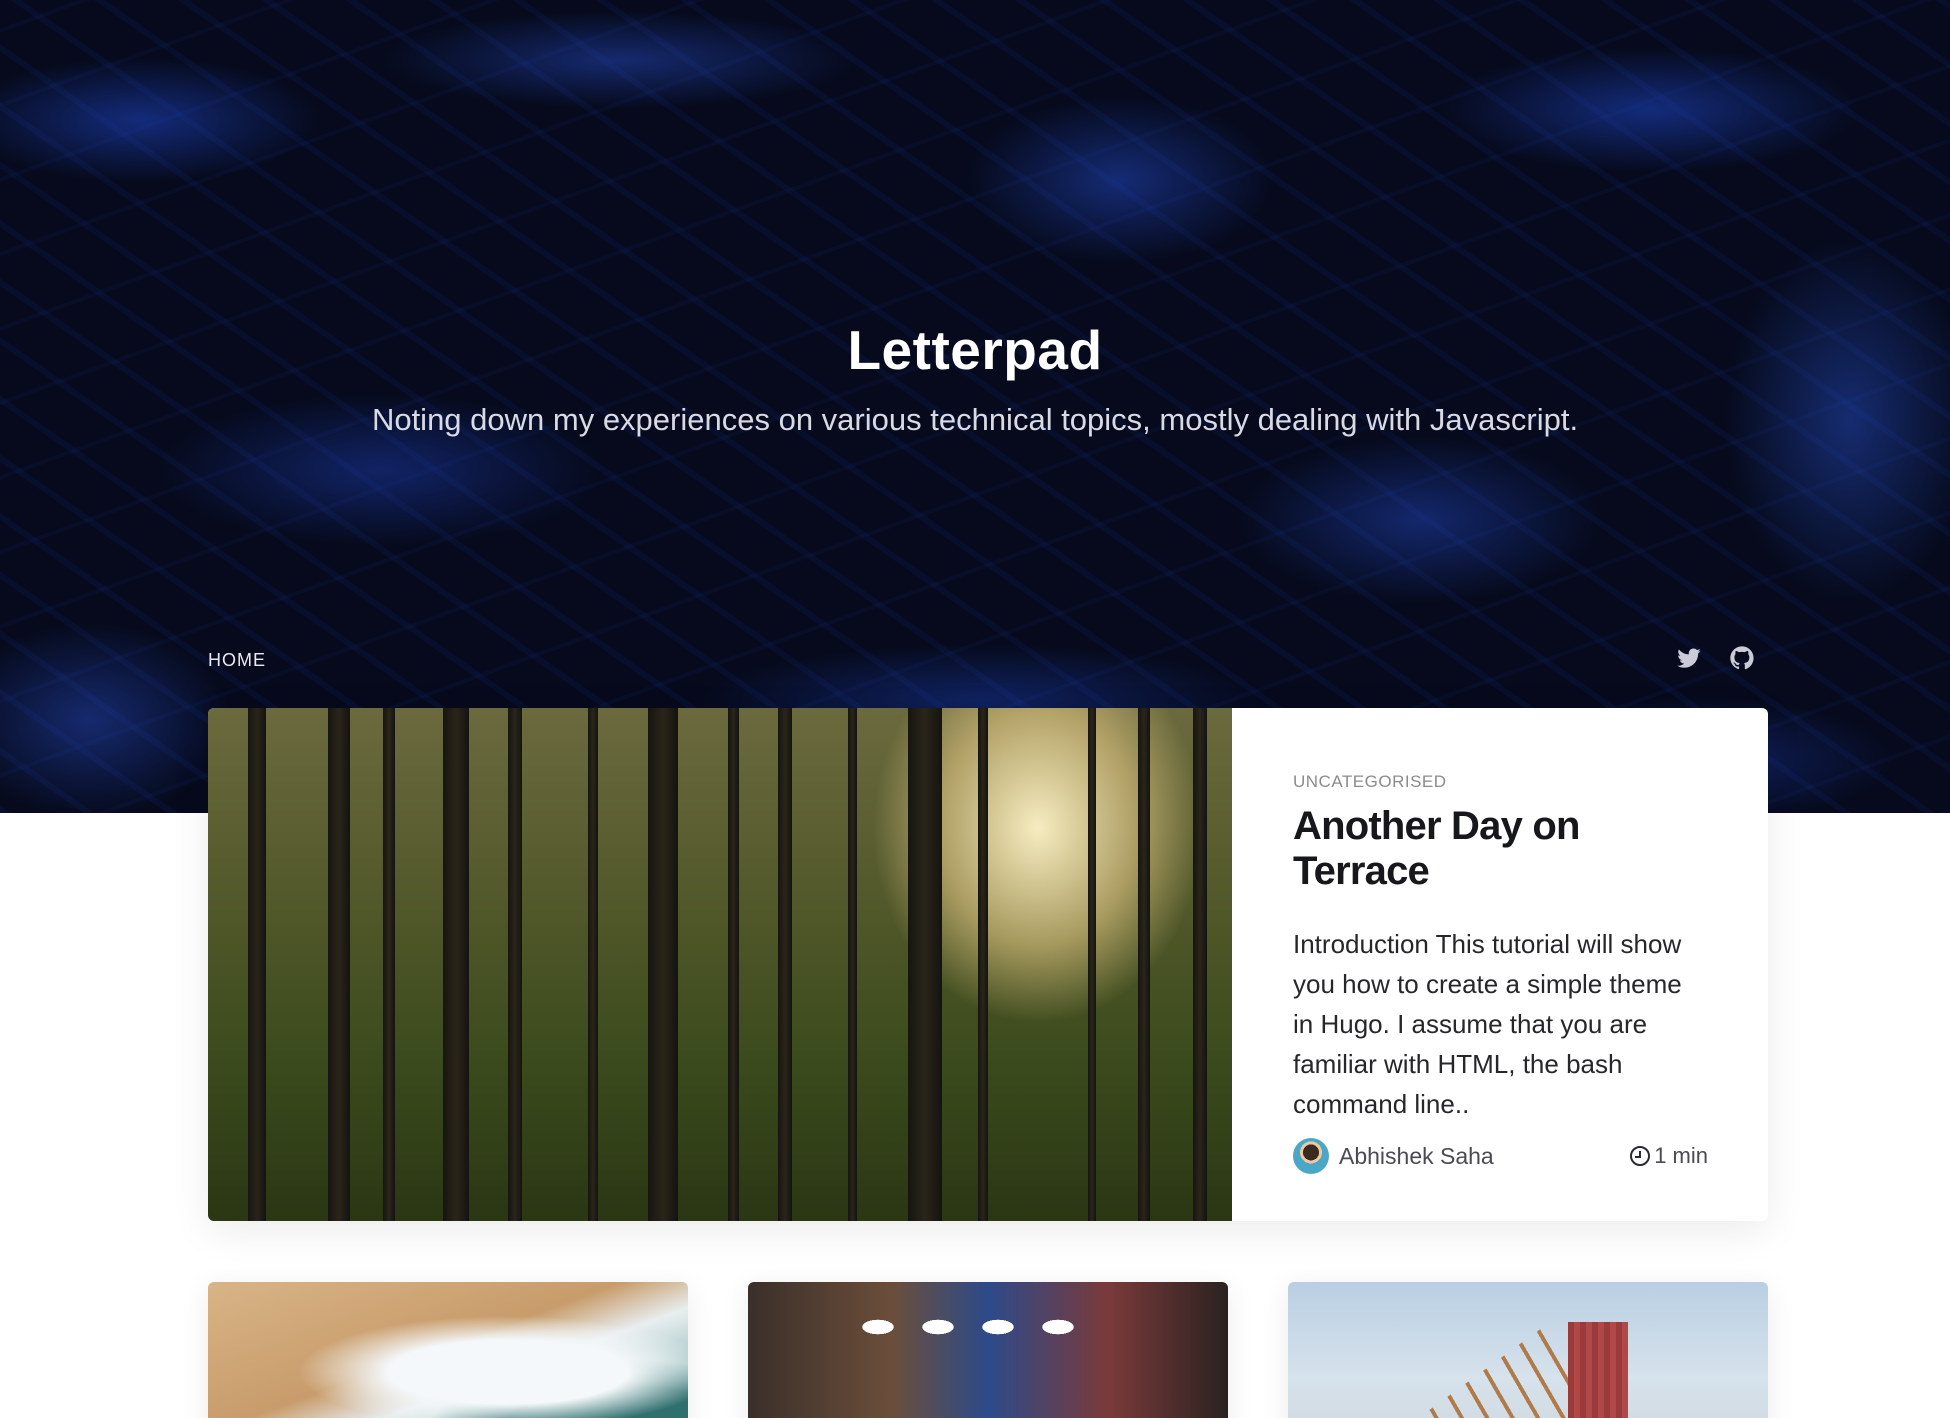 The height and width of the screenshot is (1418, 1950). What do you see at coordinates (237, 660) in the screenshot?
I see `nav-home-link: HOME` at bounding box center [237, 660].